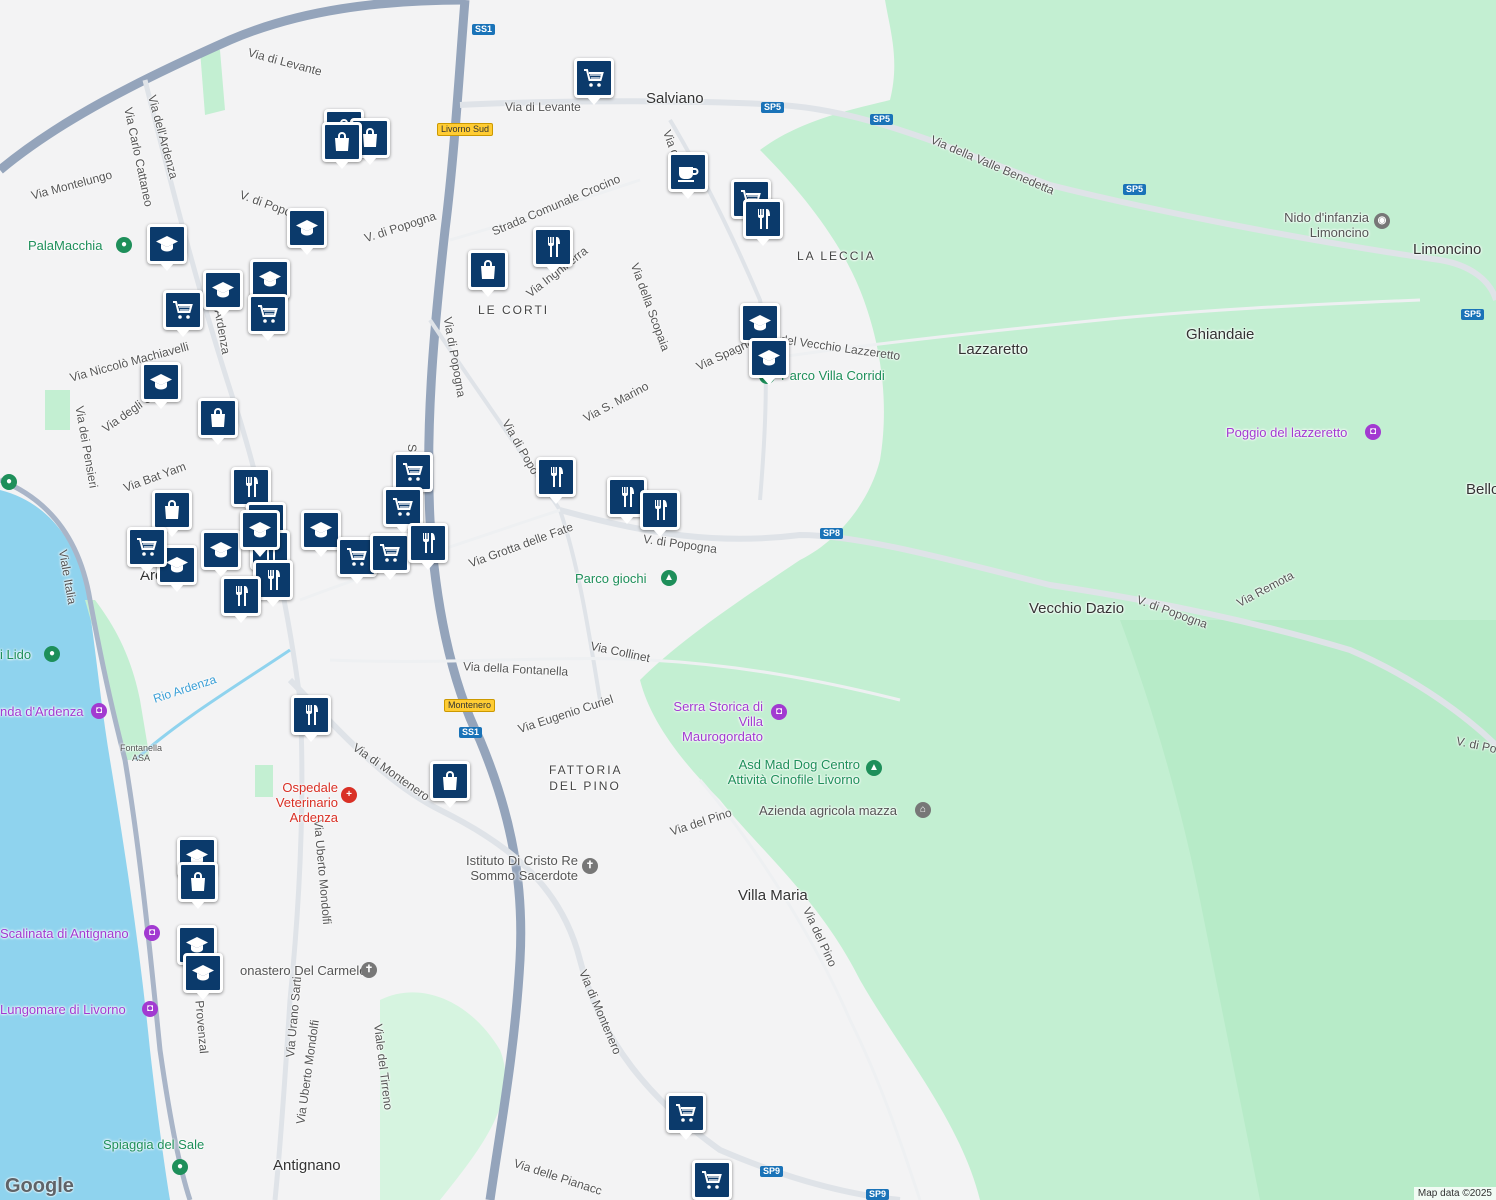 The image size is (1496, 1200). I want to click on place-label-bello: Bello, so click(1481, 489).